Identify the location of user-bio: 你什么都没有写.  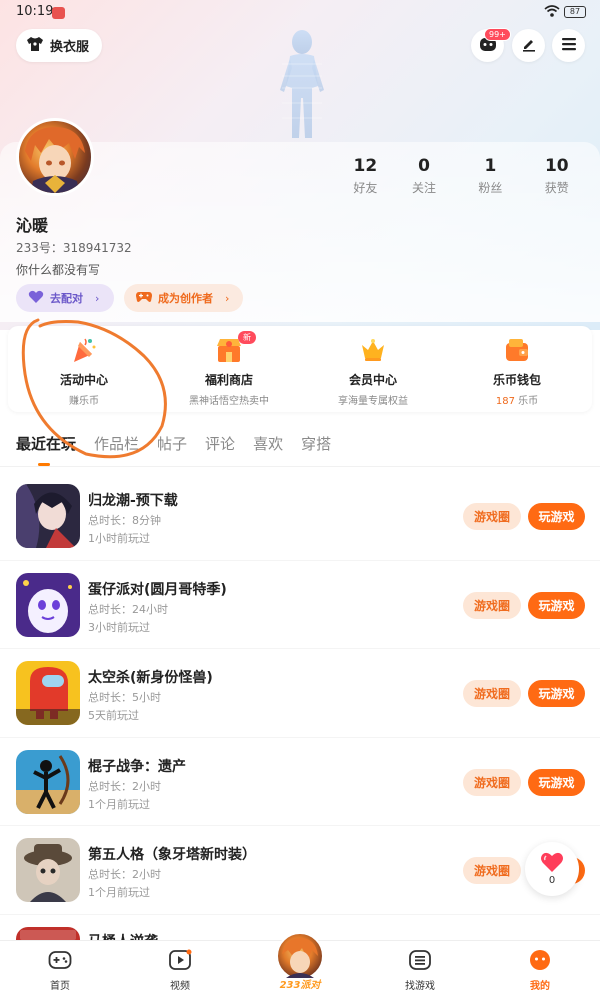
(58, 269).